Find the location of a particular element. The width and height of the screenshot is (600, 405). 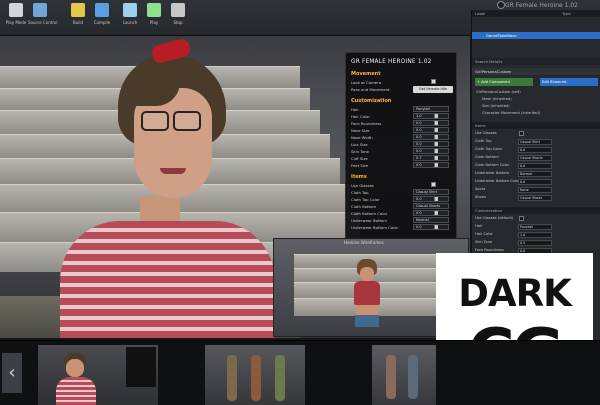

mini-top is located at coordinates (367, 293).